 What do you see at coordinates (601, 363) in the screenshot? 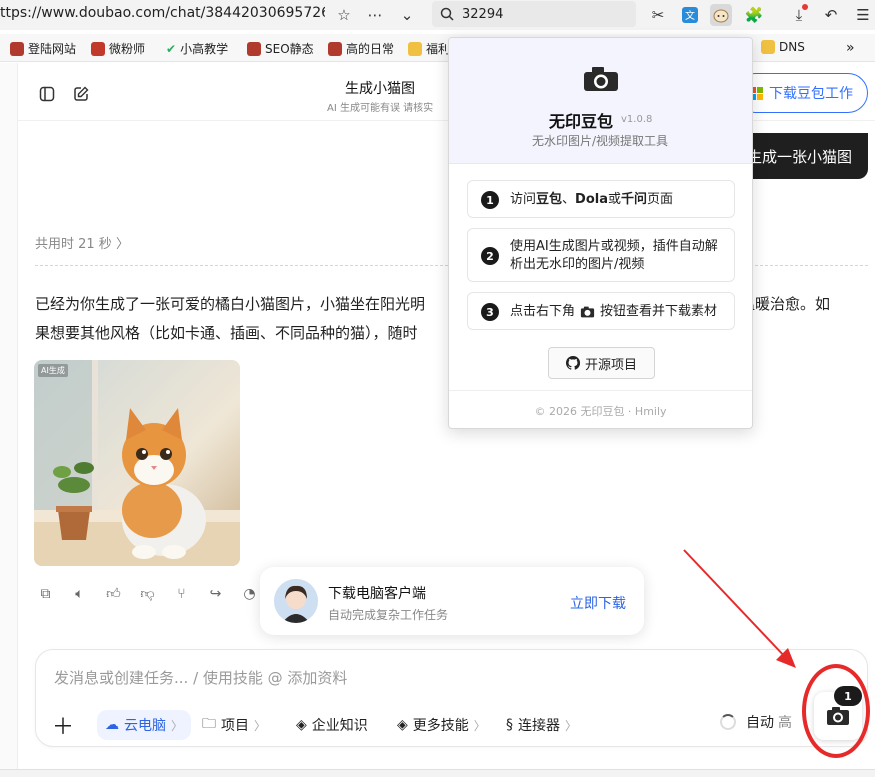
I see `open-source-button: 开源项目` at bounding box center [601, 363].